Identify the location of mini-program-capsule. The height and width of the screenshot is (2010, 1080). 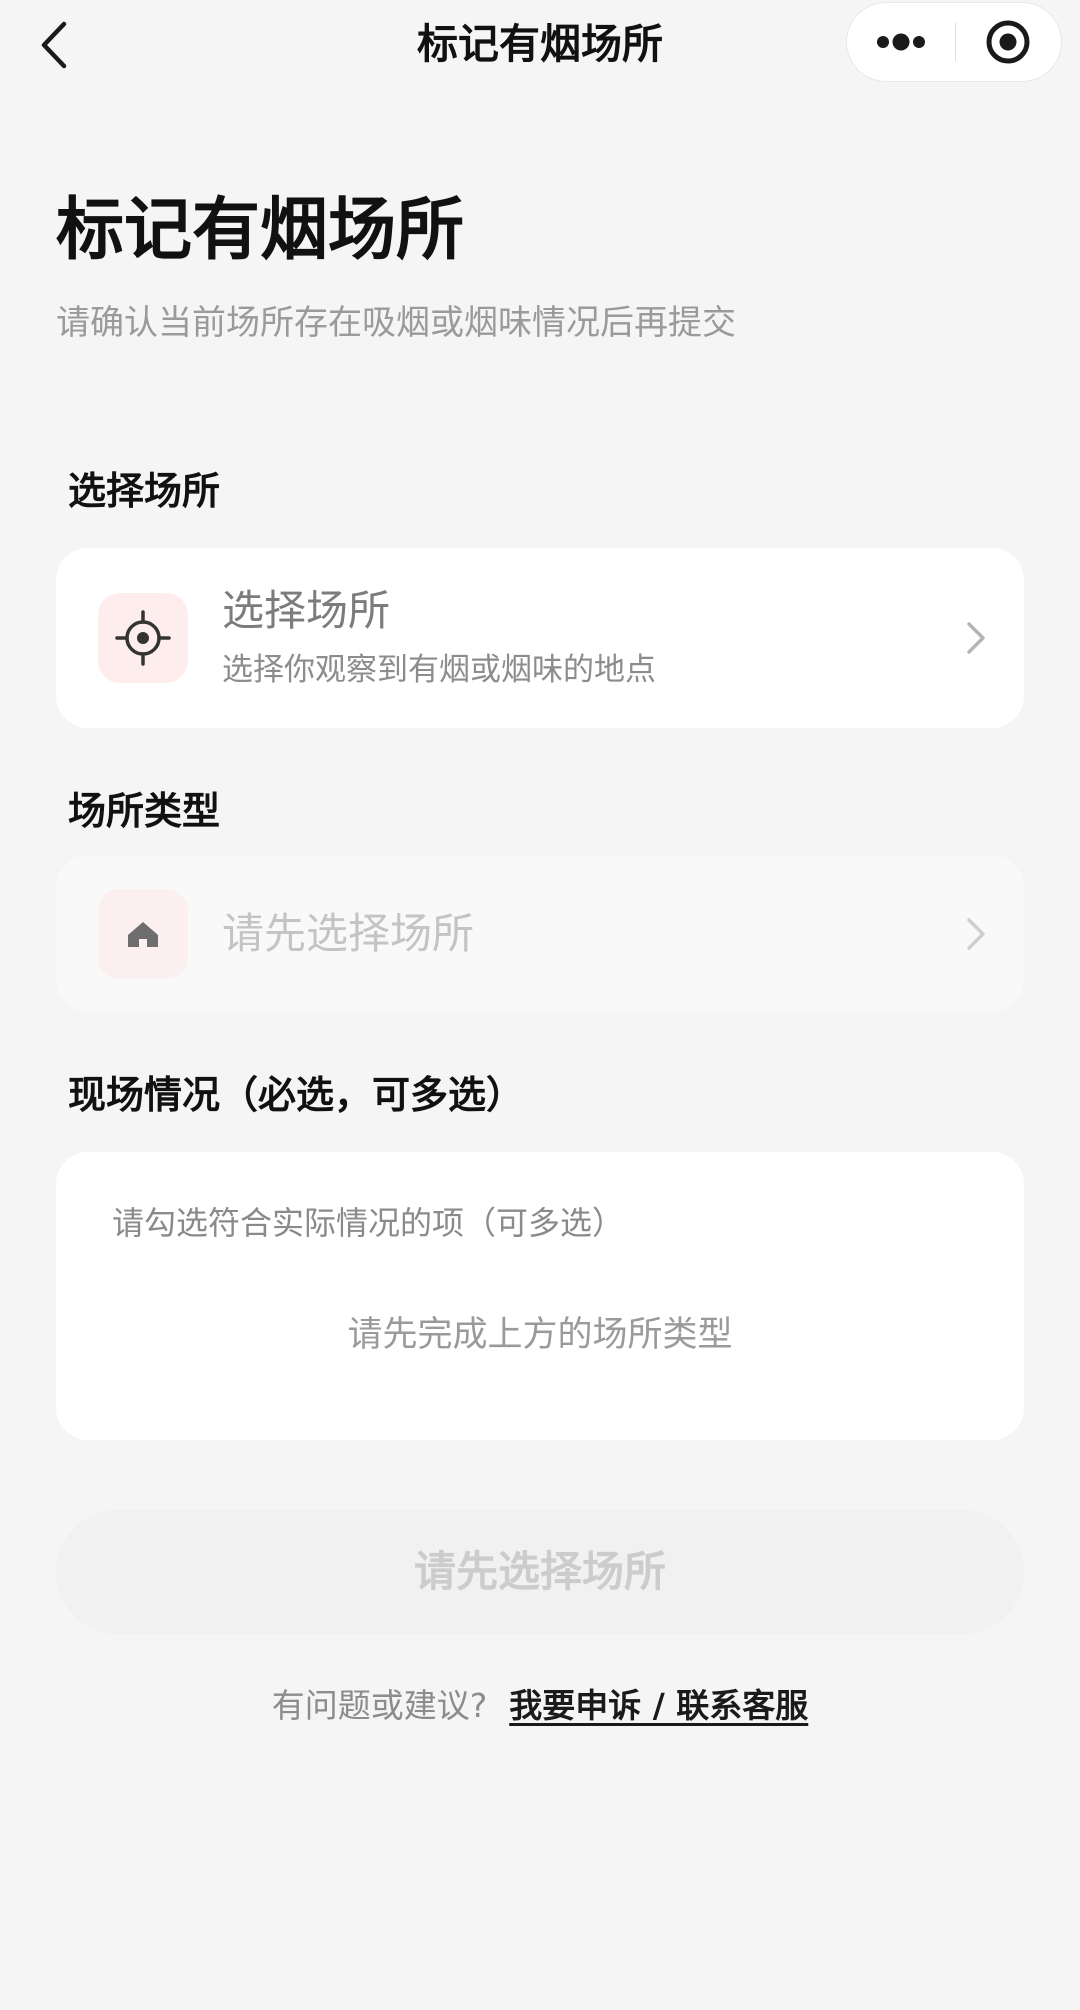
(954, 42).